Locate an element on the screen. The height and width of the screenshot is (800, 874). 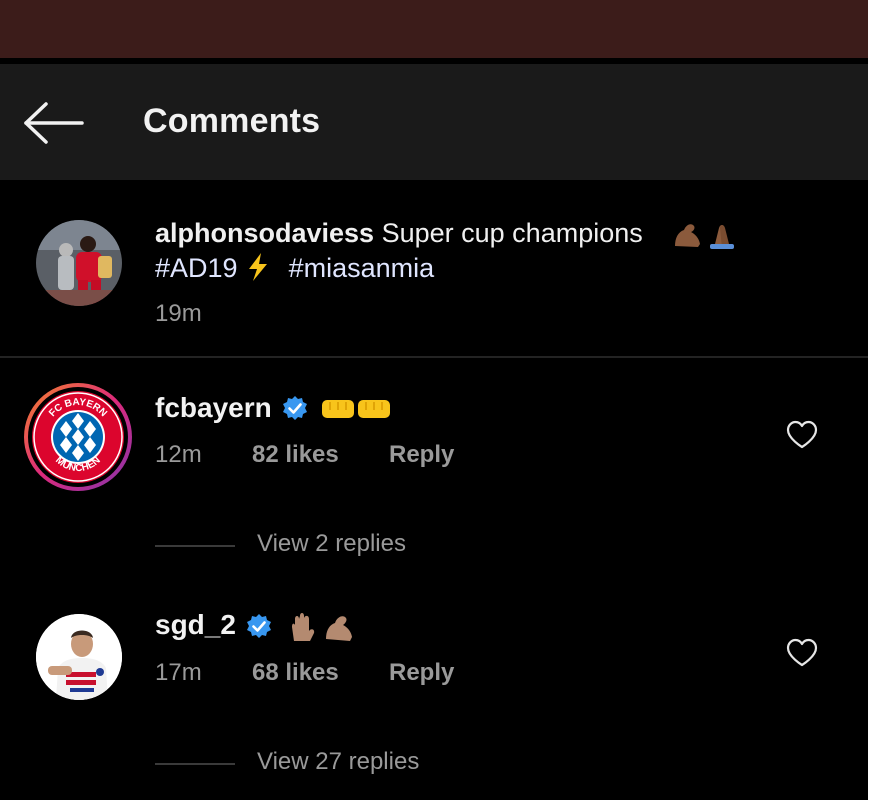
divider is located at coordinates (434, 357).